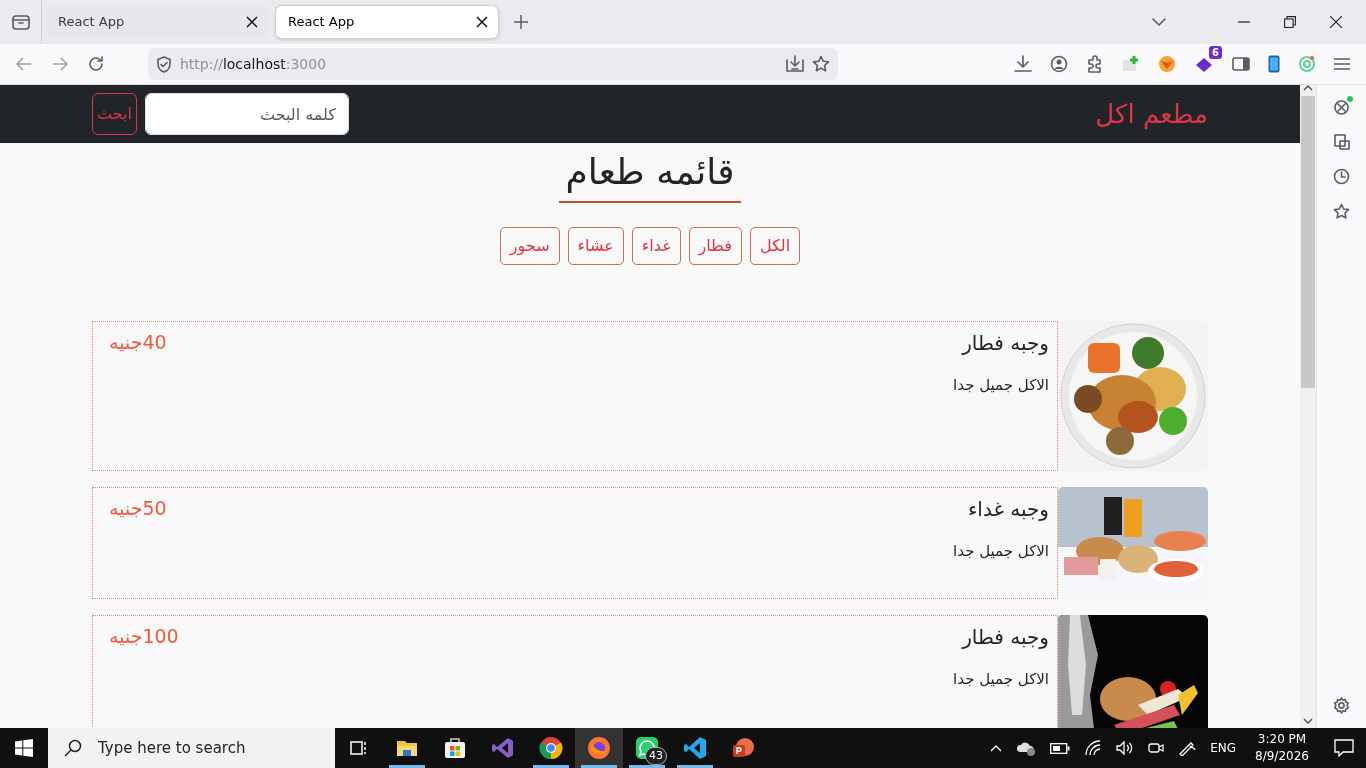 The image size is (1366, 768). Describe the element at coordinates (1093, 748) in the screenshot. I see `wifi-icon` at that location.